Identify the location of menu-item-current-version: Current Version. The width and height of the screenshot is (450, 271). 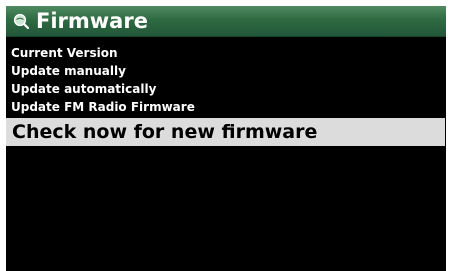
(64, 53).